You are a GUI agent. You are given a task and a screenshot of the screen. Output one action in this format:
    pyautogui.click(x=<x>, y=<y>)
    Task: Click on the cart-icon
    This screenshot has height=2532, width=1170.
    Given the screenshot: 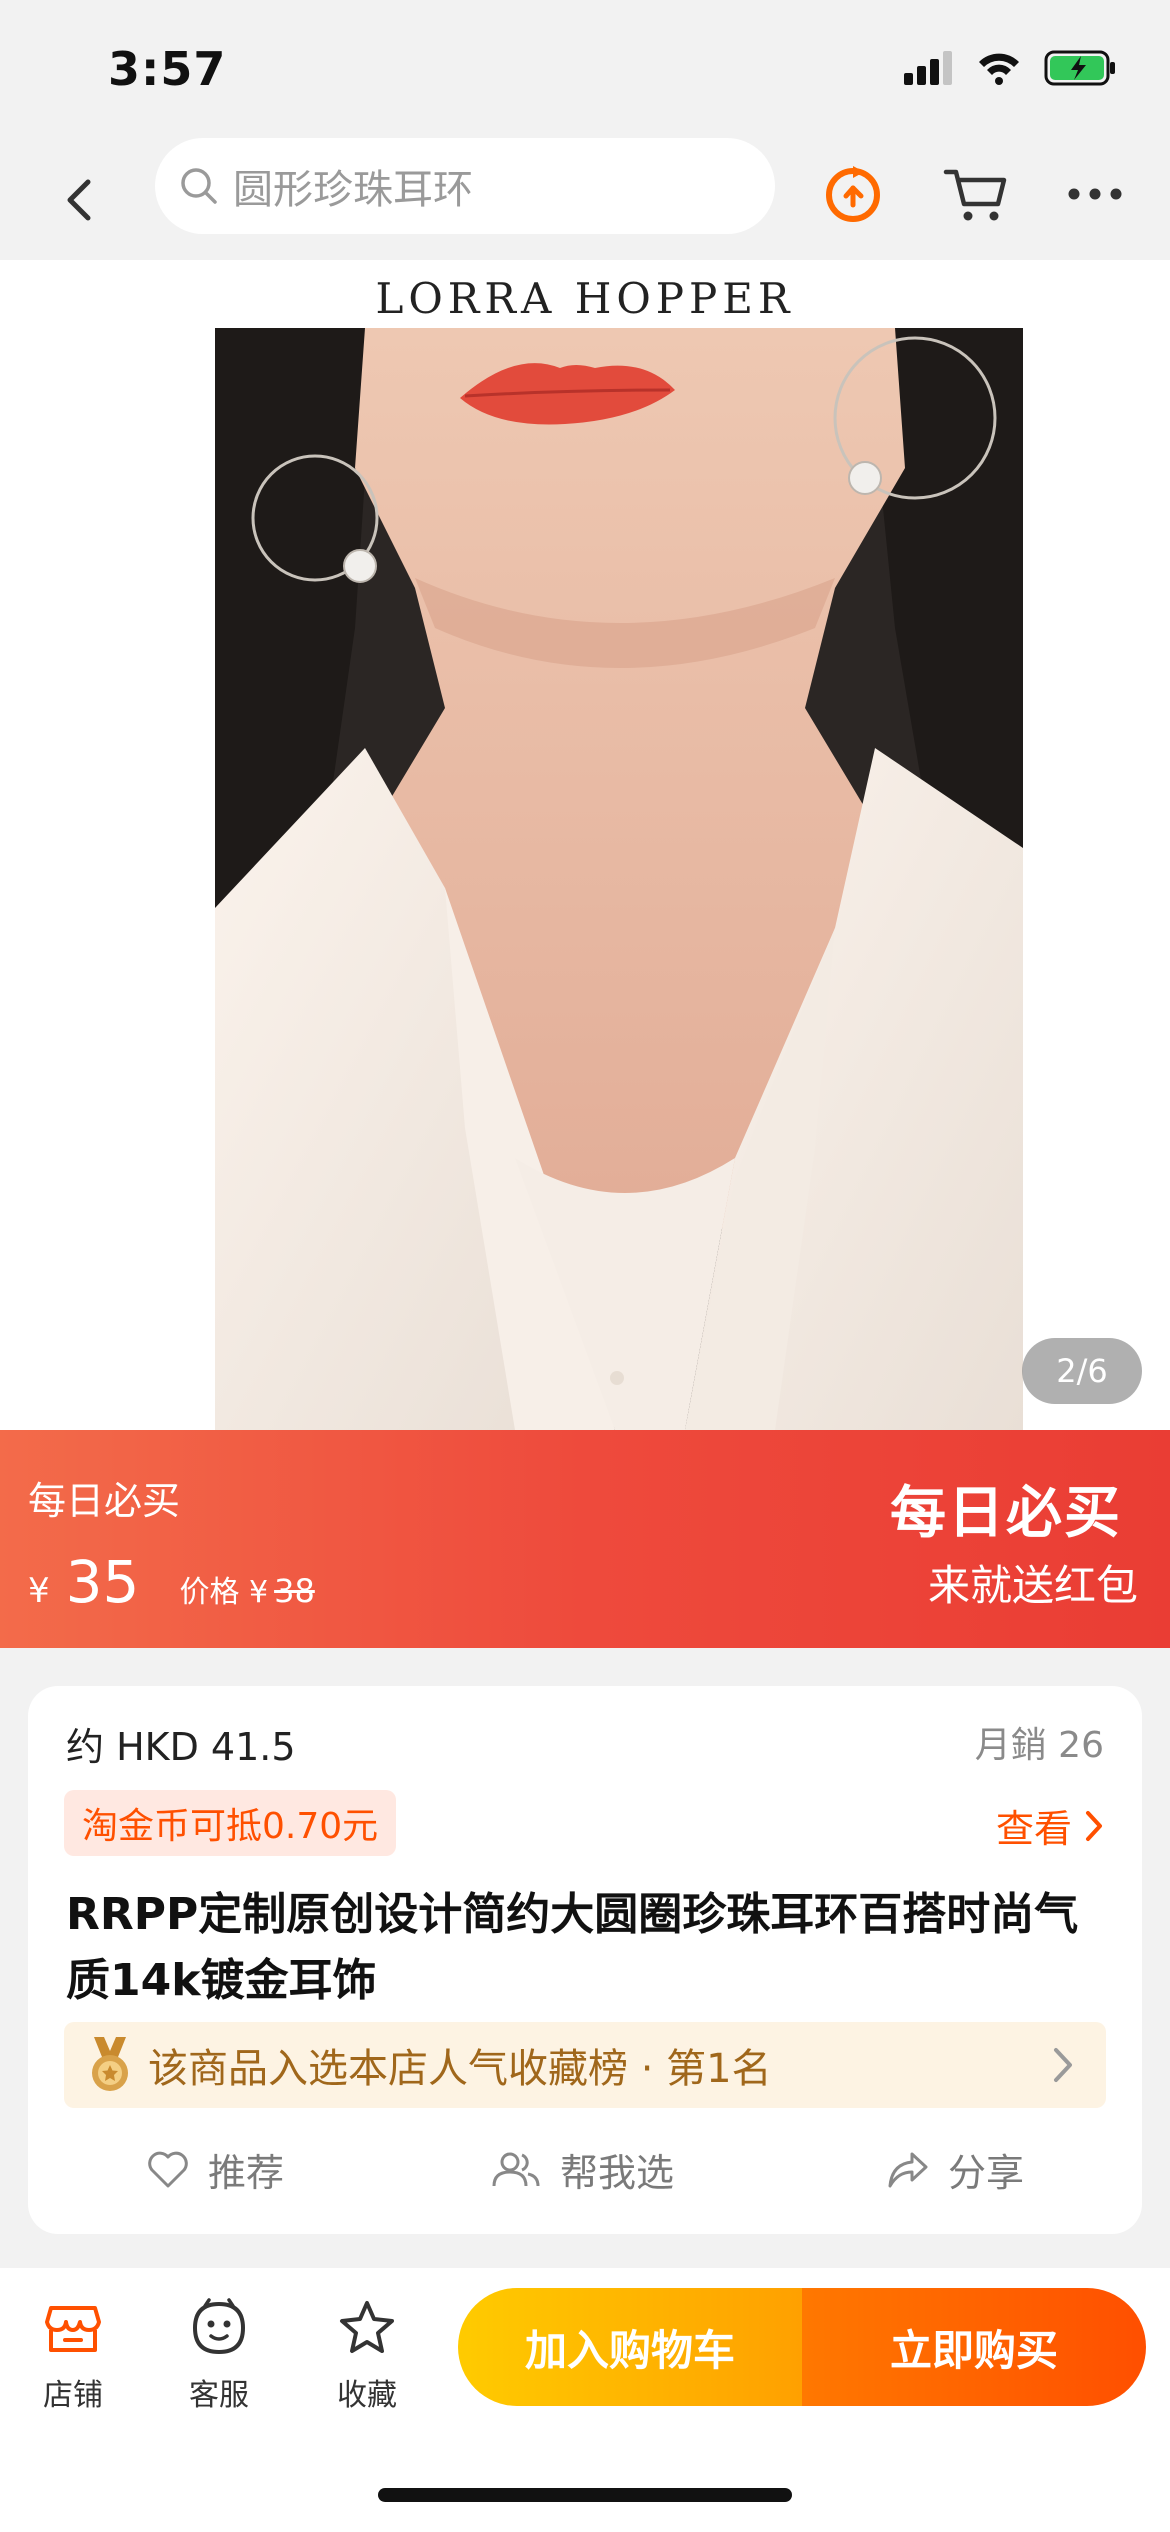 What is the action you would take?
    pyautogui.click(x=975, y=193)
    